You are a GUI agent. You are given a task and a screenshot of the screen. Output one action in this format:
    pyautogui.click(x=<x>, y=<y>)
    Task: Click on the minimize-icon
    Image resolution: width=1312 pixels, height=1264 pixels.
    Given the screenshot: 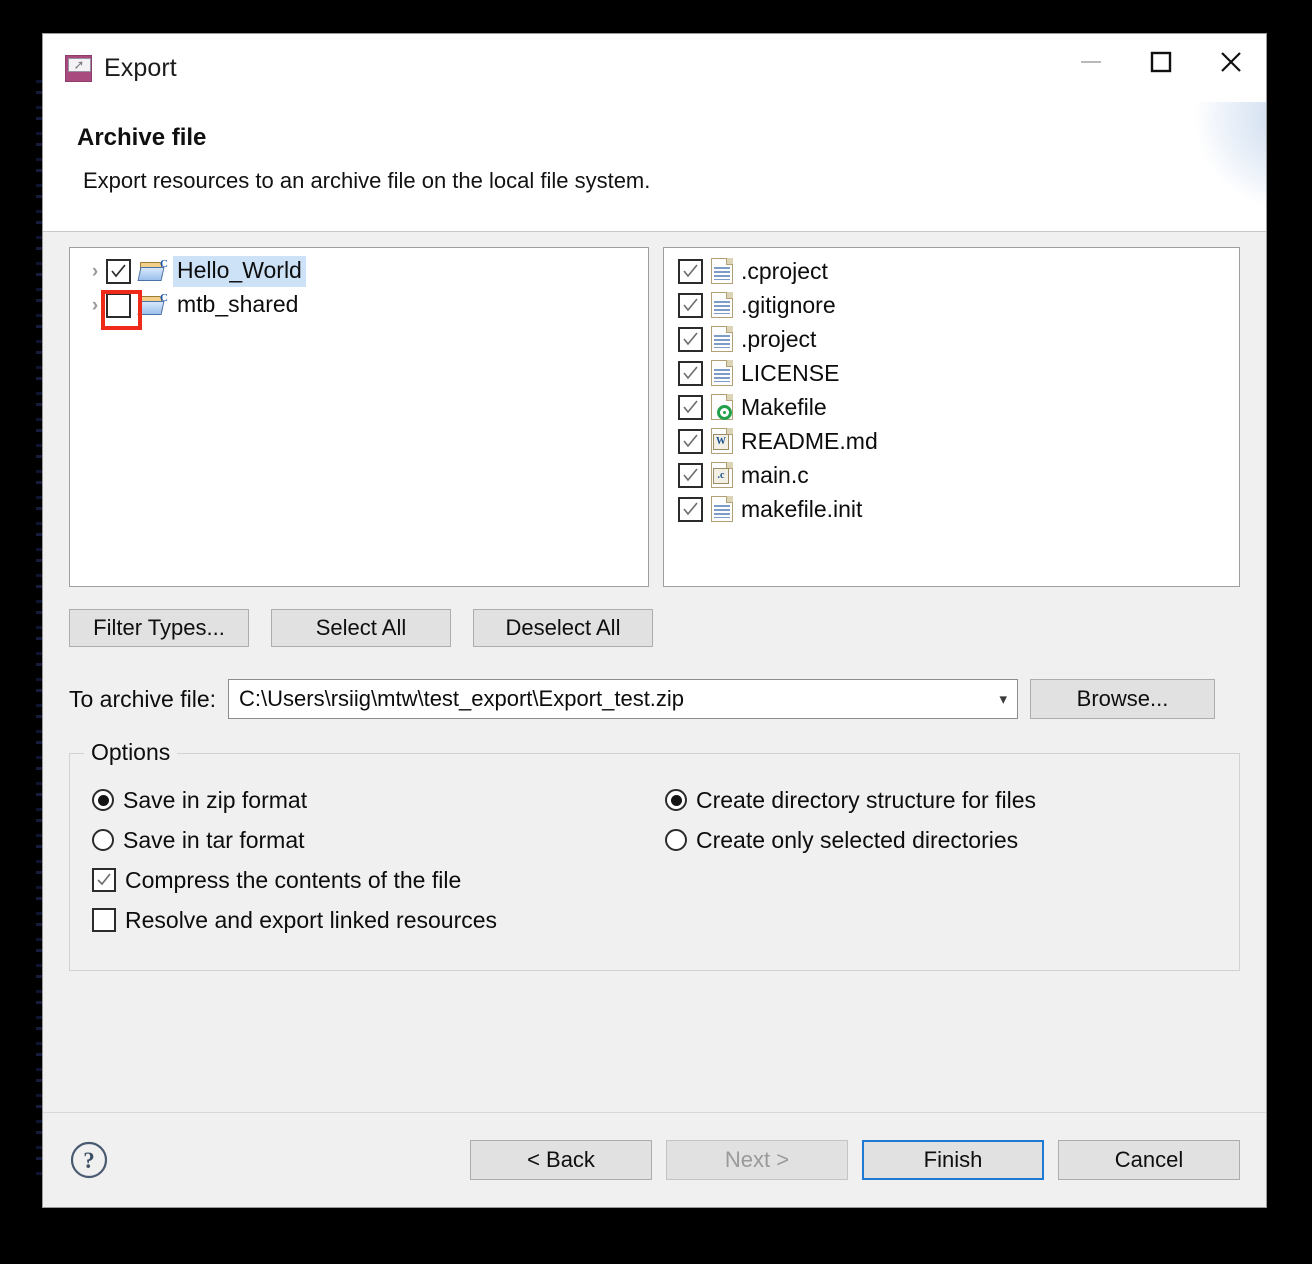 What is the action you would take?
    pyautogui.click(x=1091, y=62)
    